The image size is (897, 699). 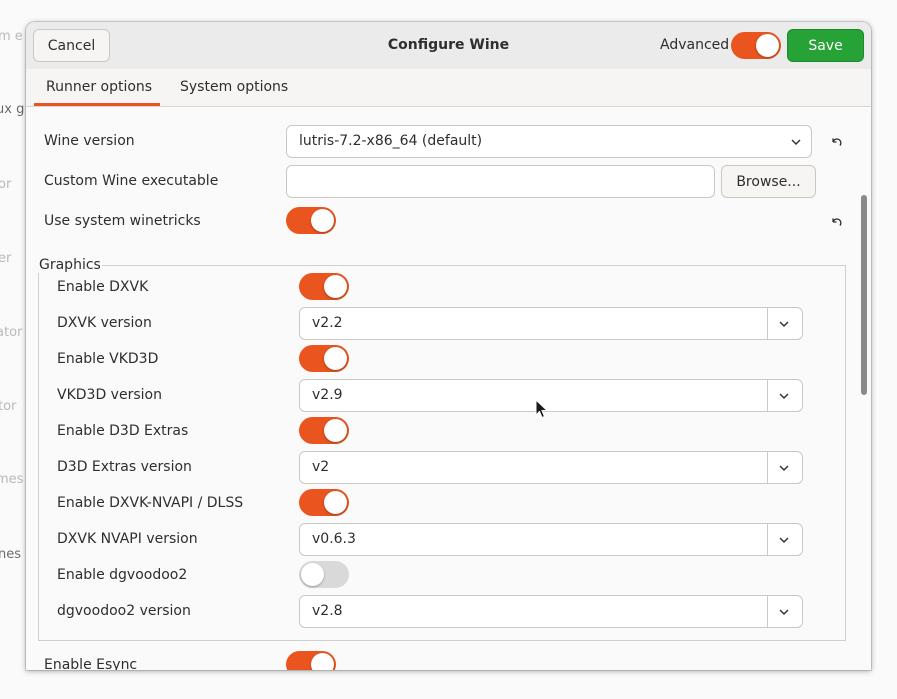 I want to click on dxvk-nvapi-version-label: DXVK NVAPI version, so click(x=127, y=539).